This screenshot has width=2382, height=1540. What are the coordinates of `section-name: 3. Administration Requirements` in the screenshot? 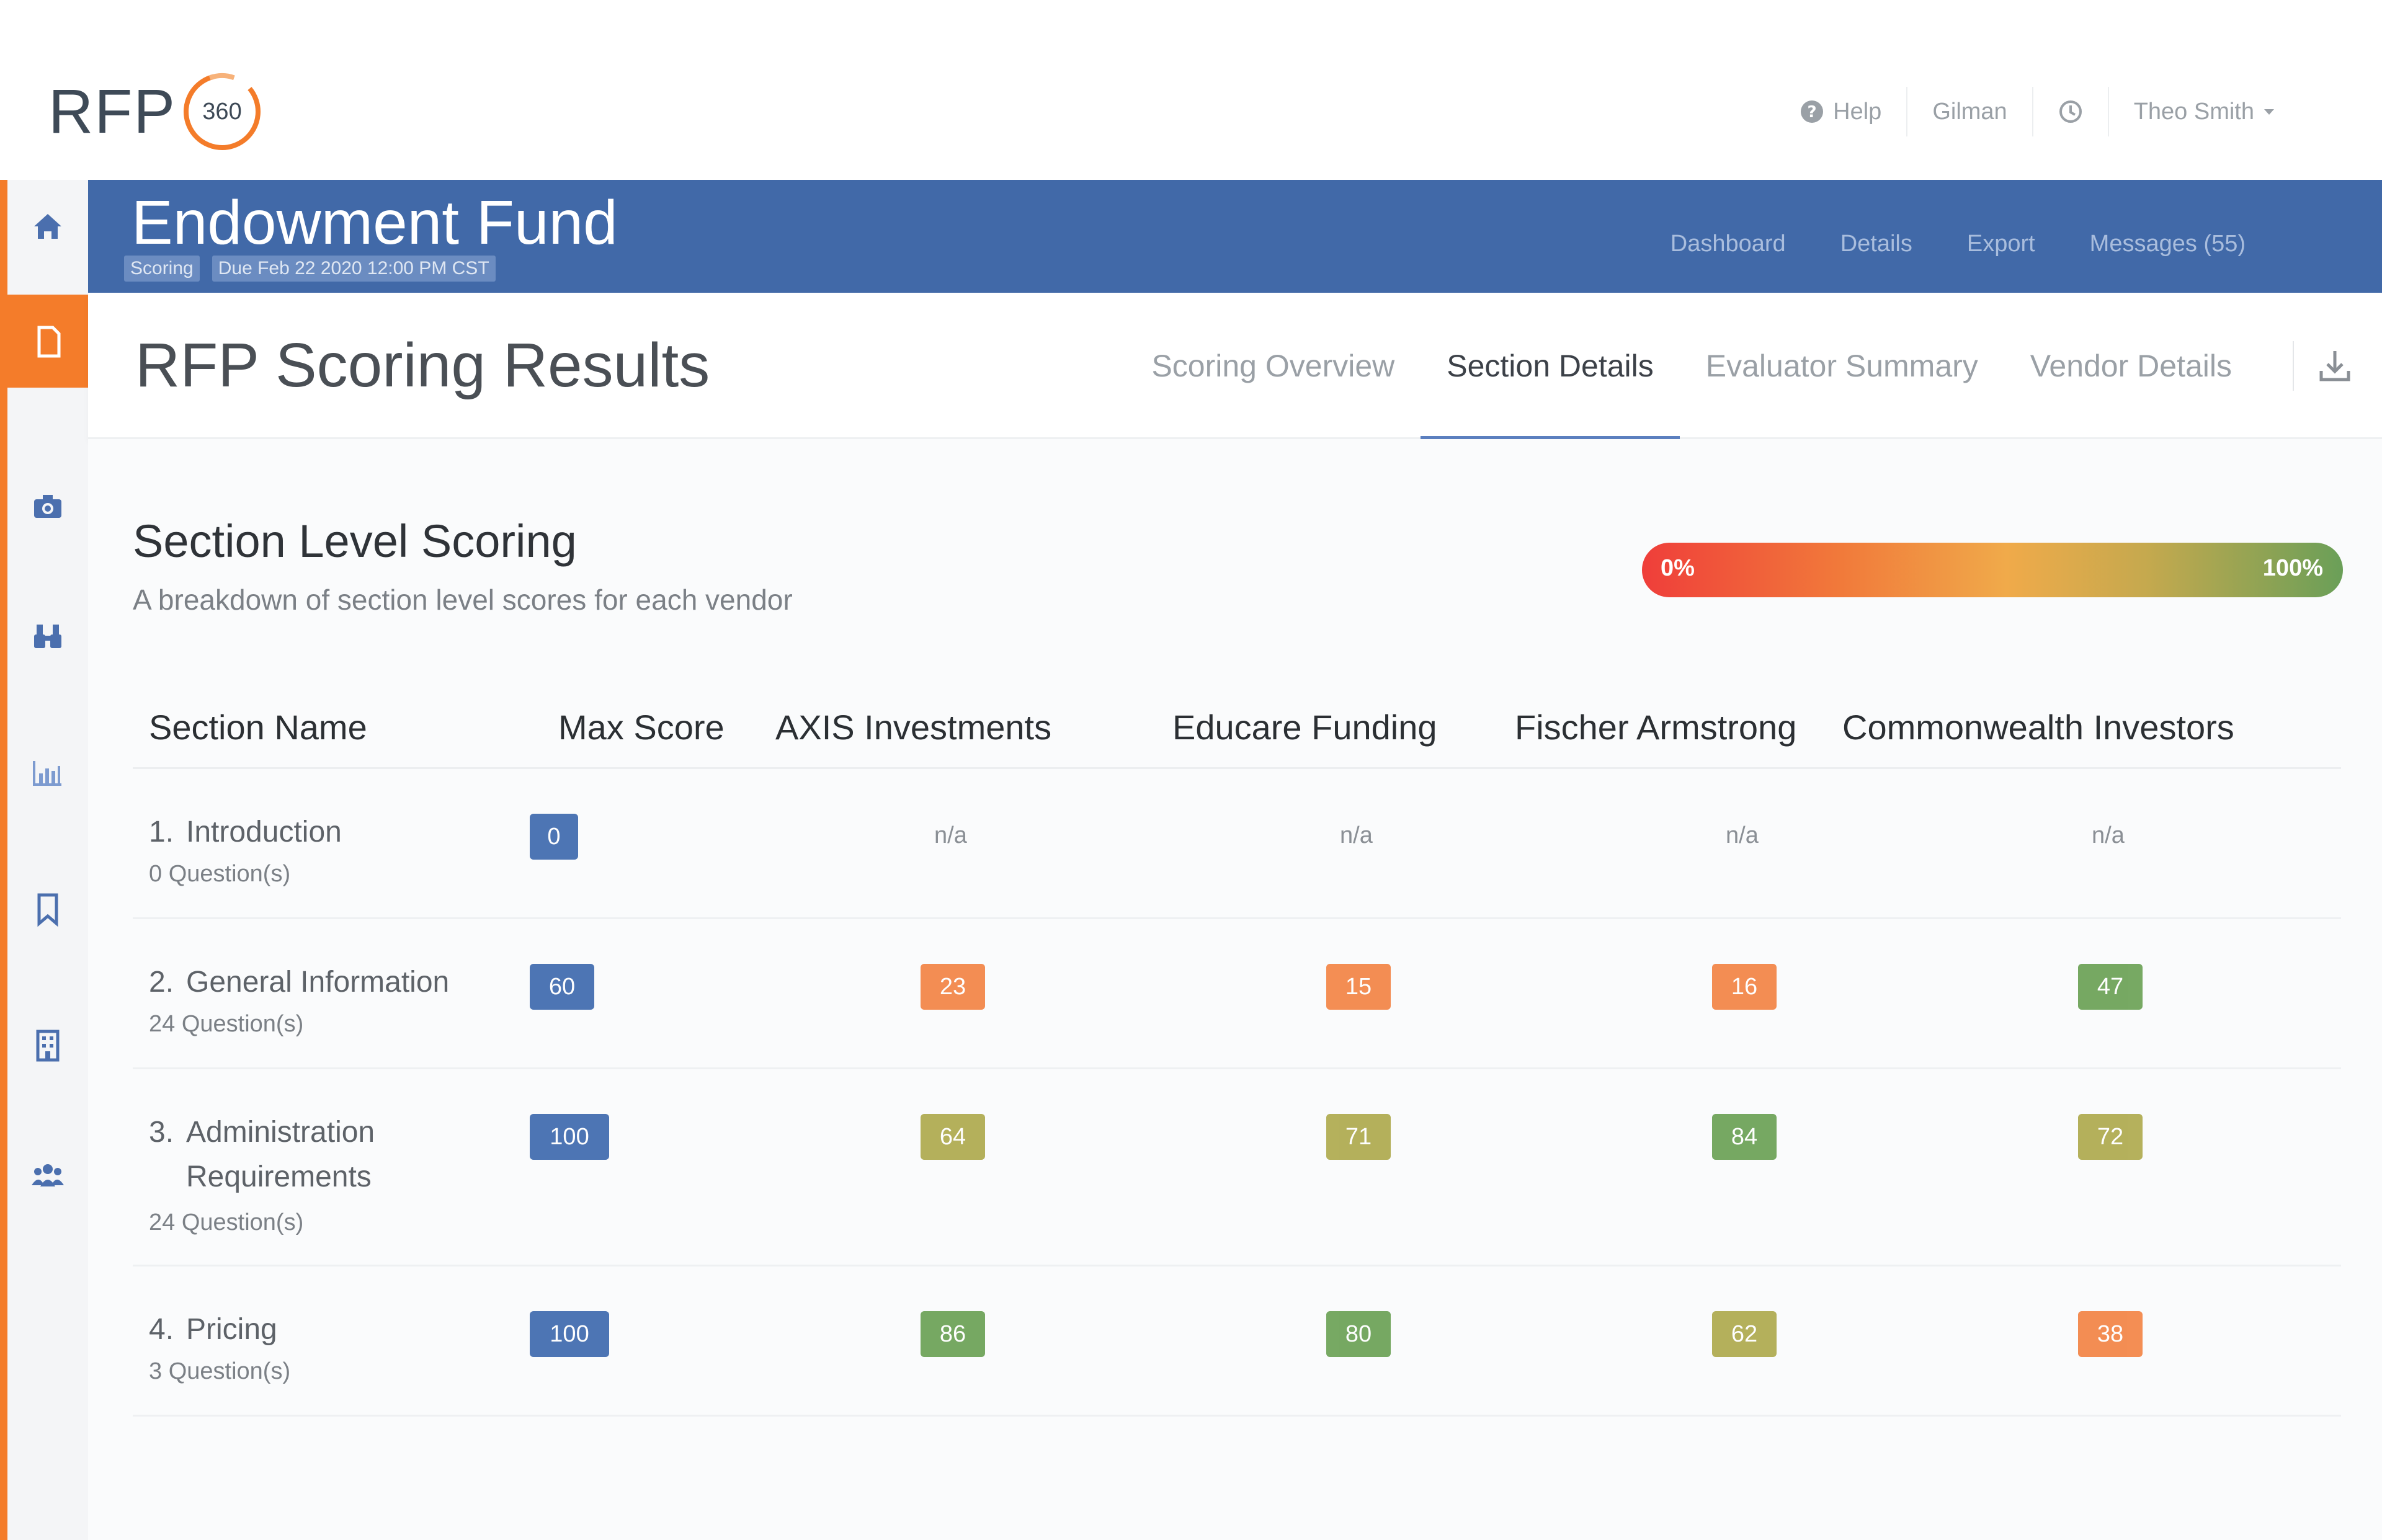 It's located at (262, 1155).